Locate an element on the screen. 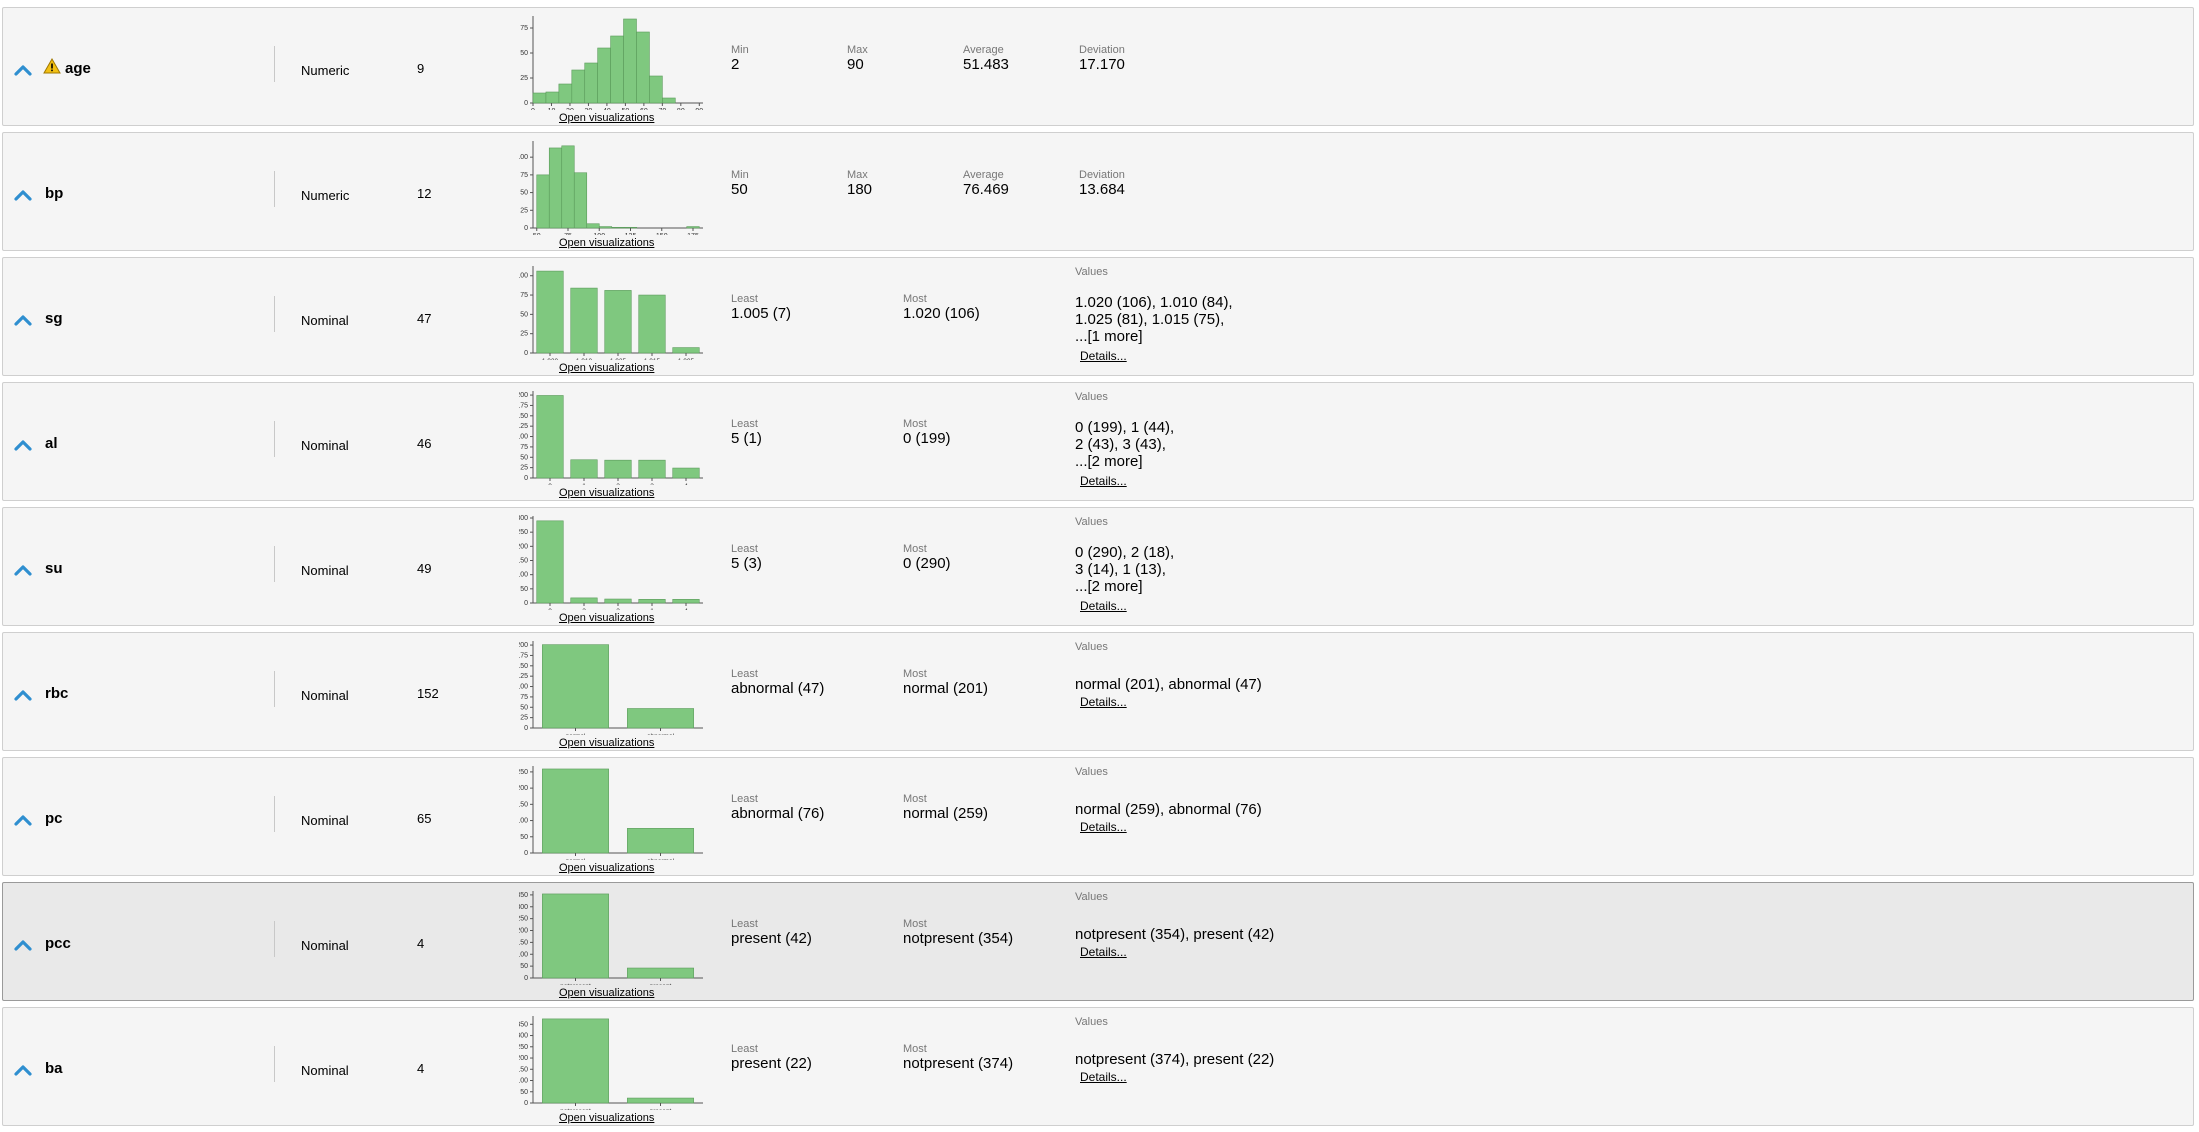 The height and width of the screenshot is (1132, 2199). histogram-chart: 0 25 50 75 100 125 150 175 200 0 1 2 3 4 is located at coordinates (614, 435).